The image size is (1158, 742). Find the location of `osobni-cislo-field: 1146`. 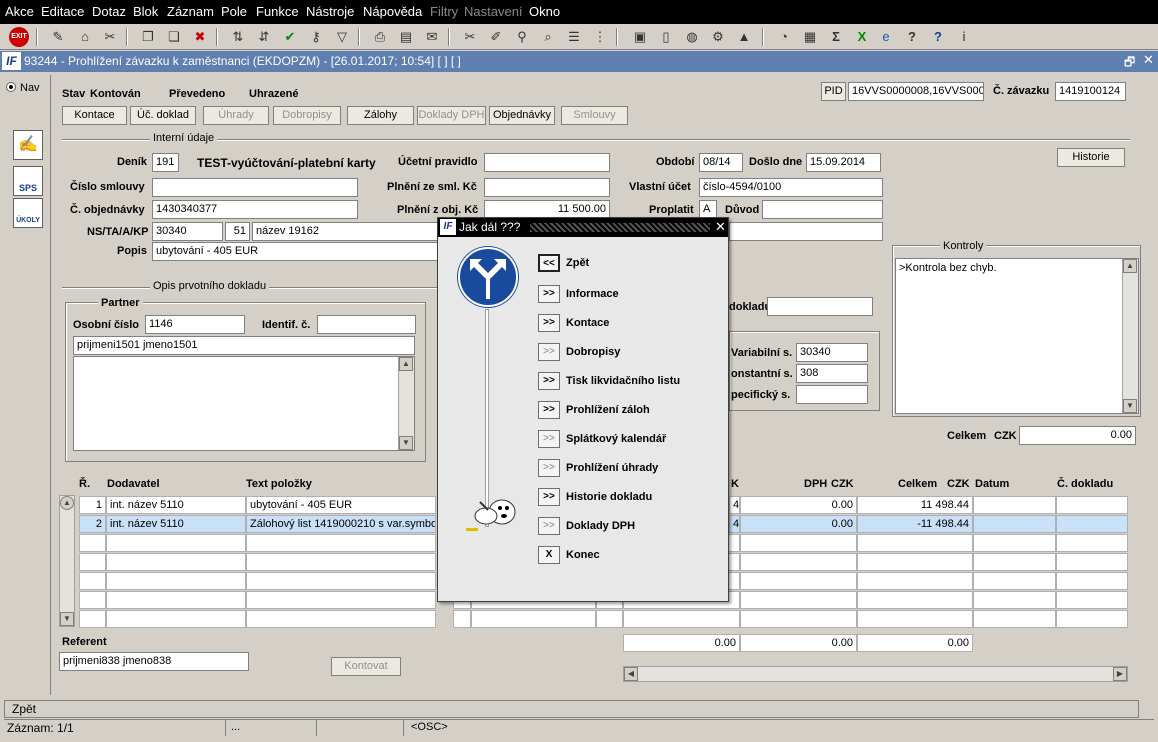

osobni-cislo-field: 1146 is located at coordinates (195, 324).